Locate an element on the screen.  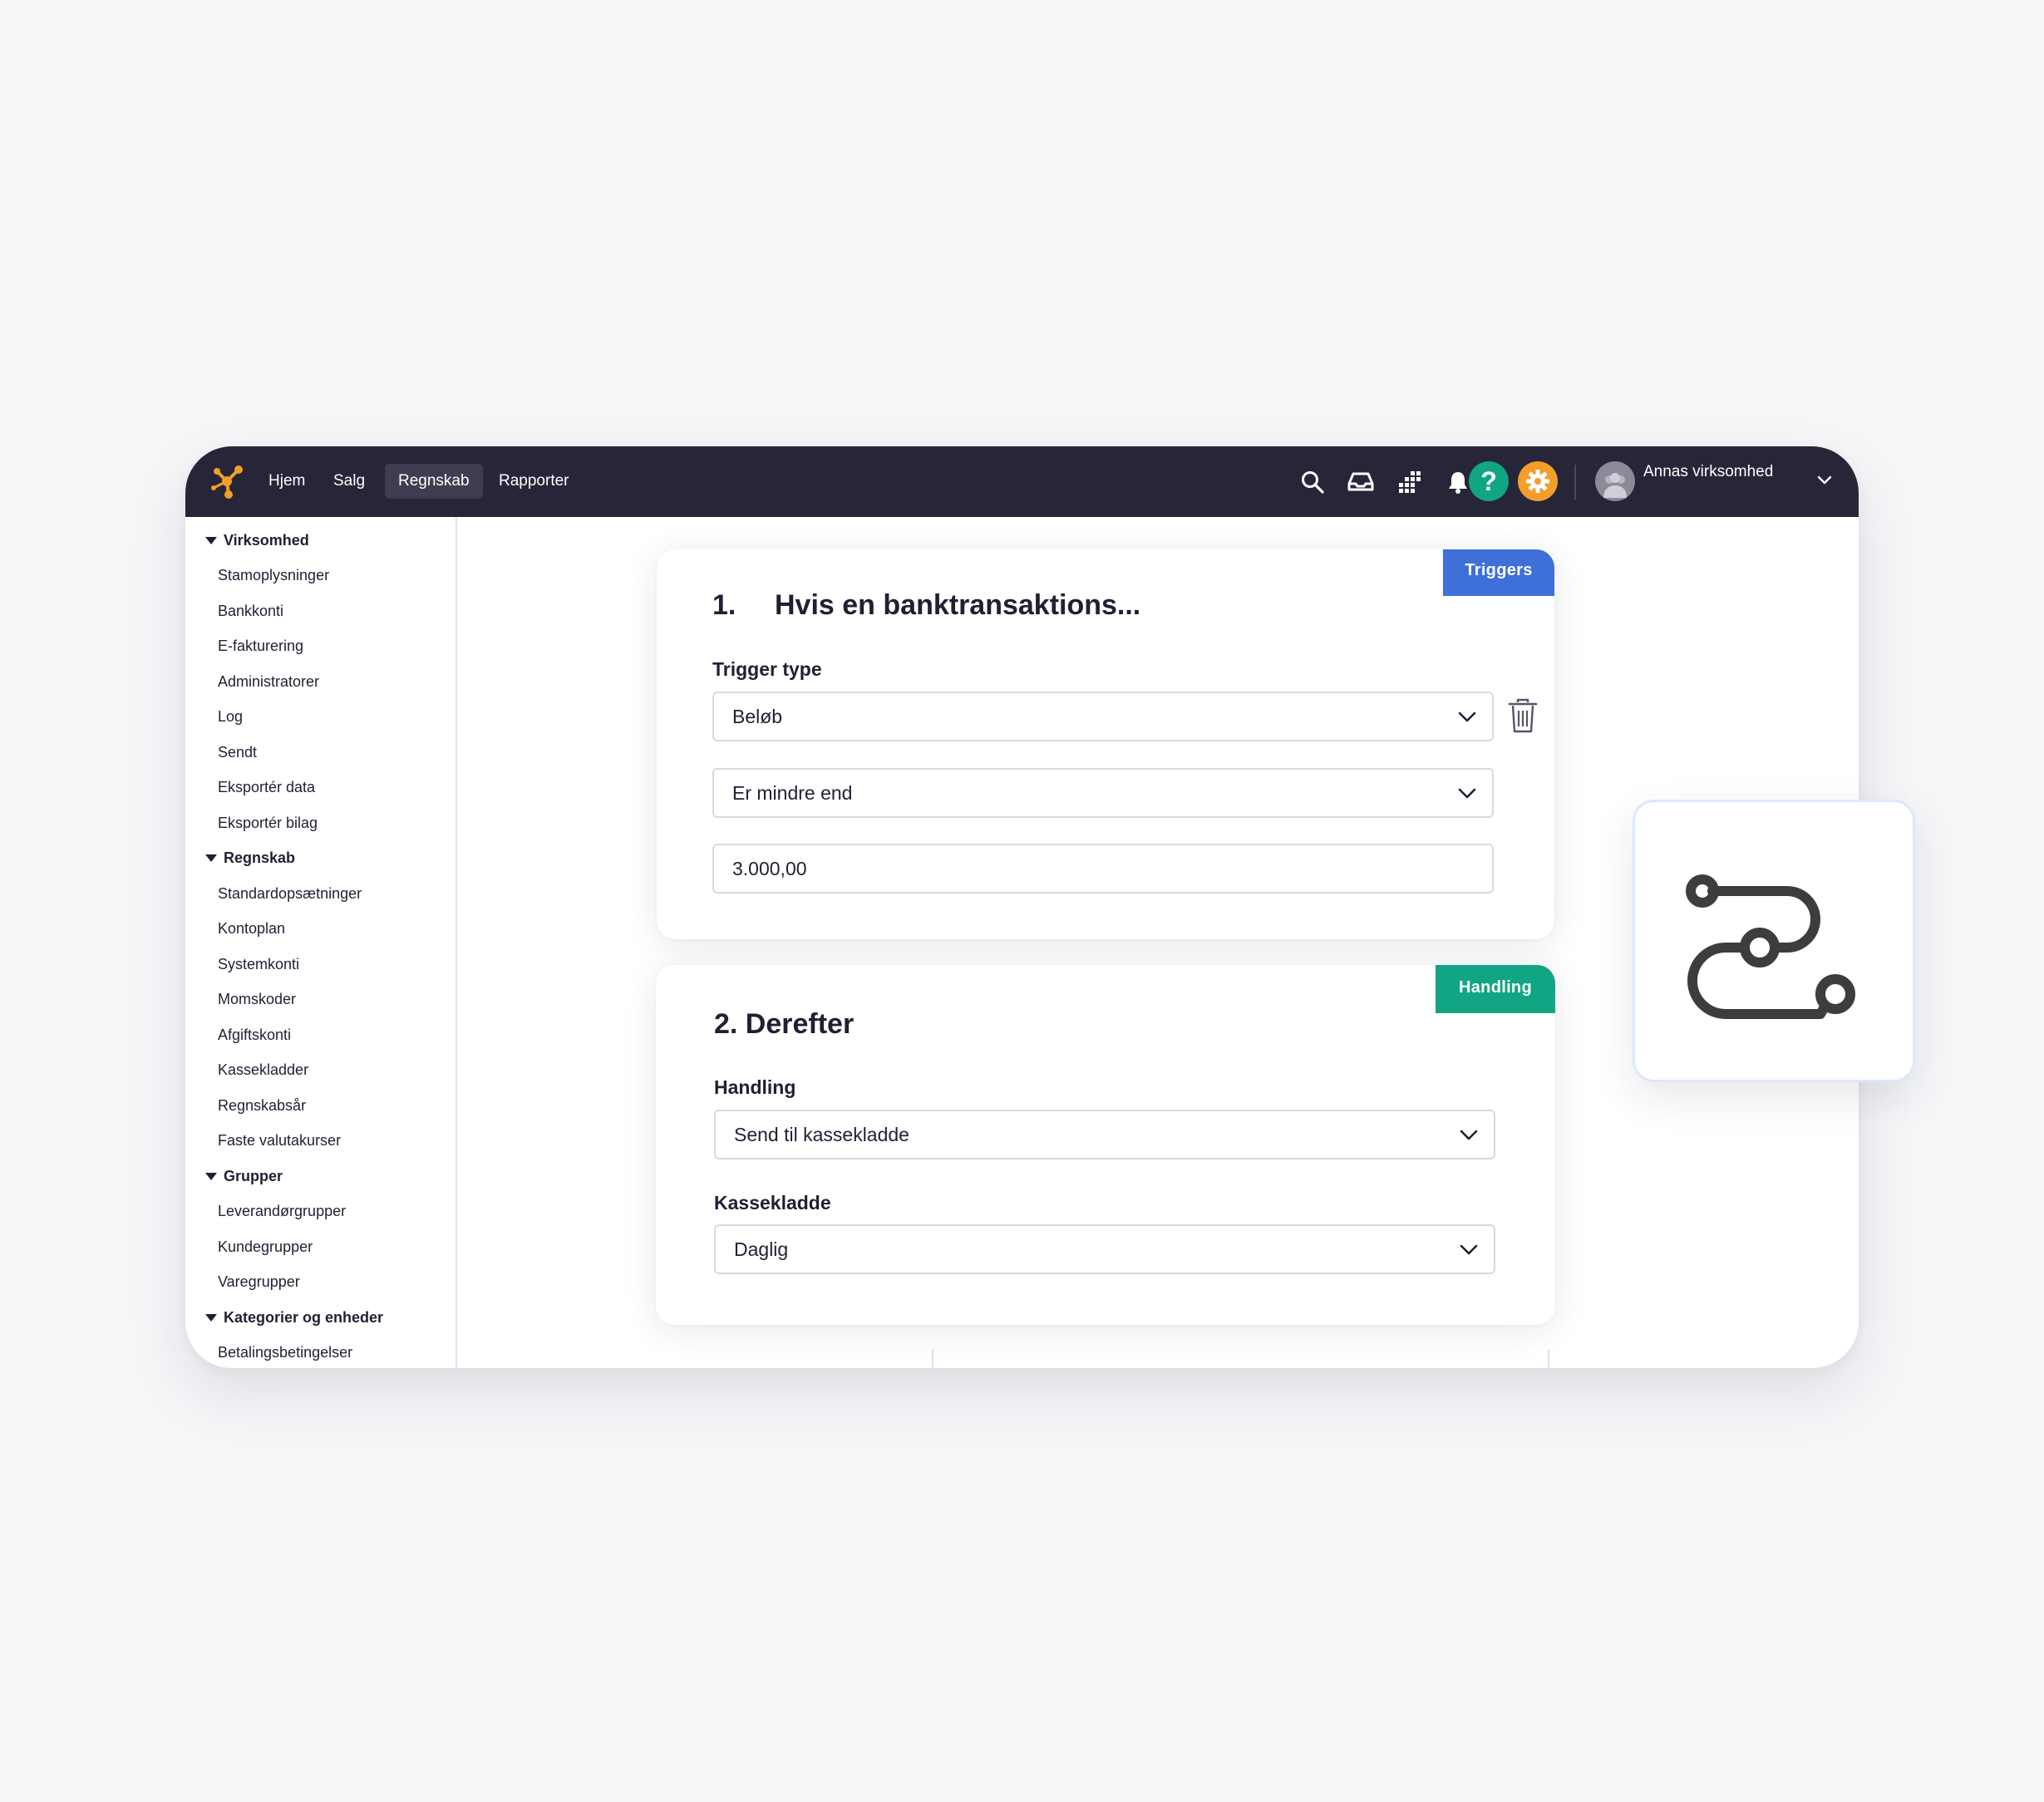
nav-salg: Salg is located at coordinates (349, 481).